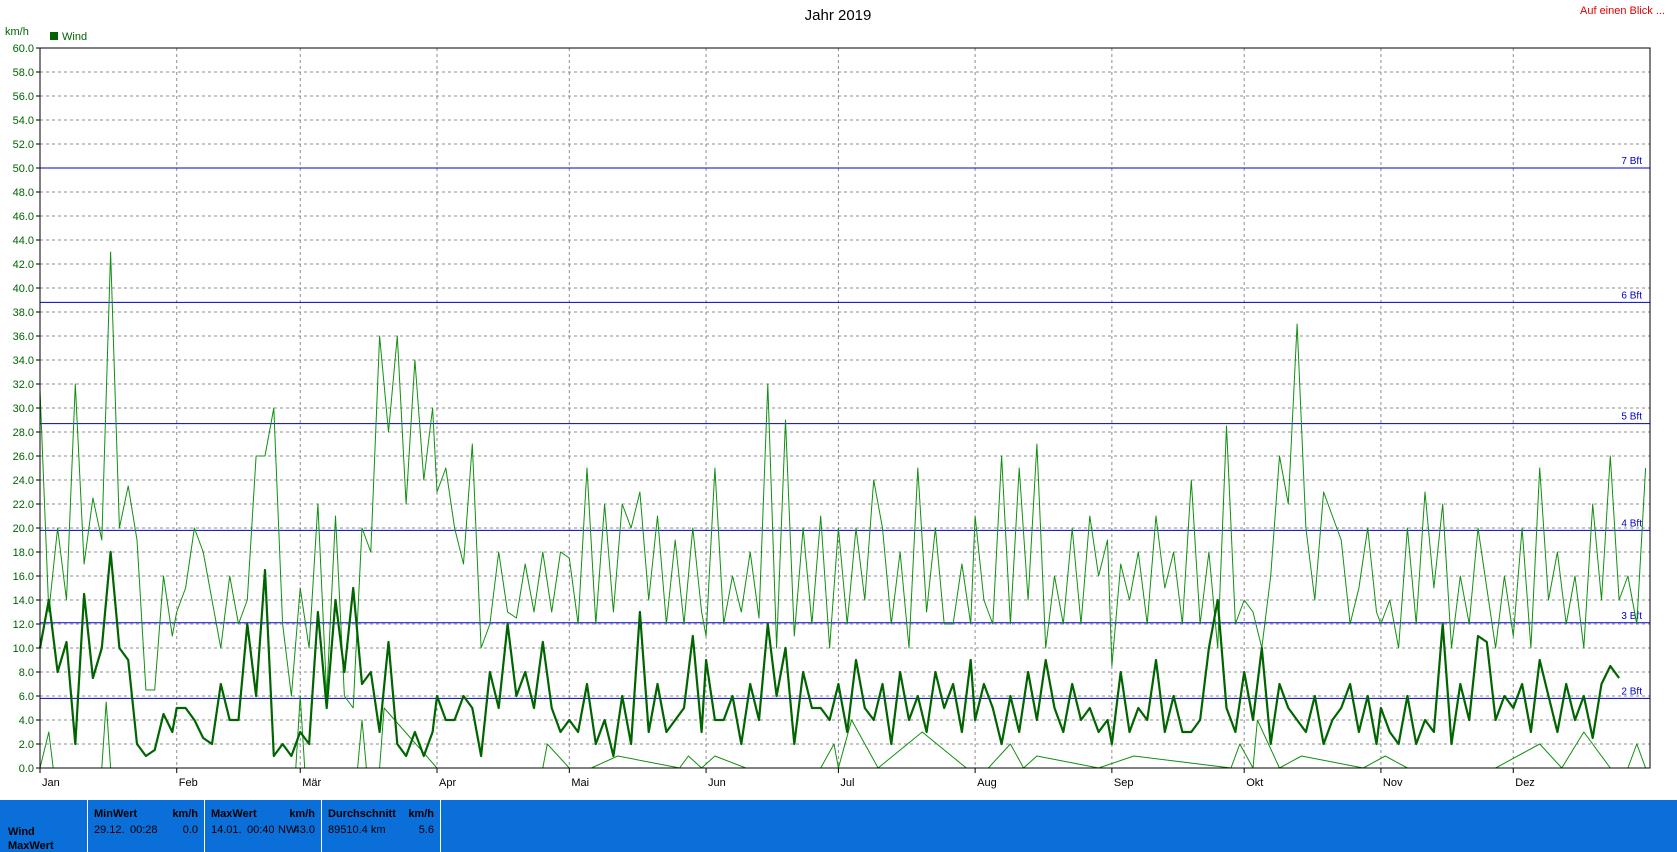  What do you see at coordinates (116, 814) in the screenshot?
I see `minwert-header: MinWert` at bounding box center [116, 814].